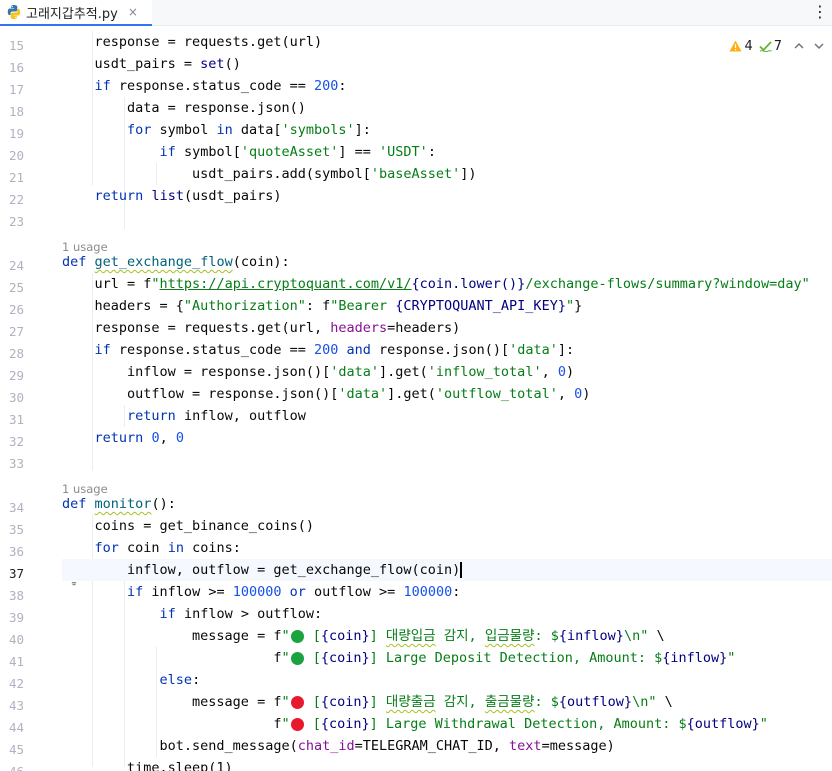  Describe the element at coordinates (196, 328) in the screenshot. I see `code-token: response = requests.get(url,` at that location.